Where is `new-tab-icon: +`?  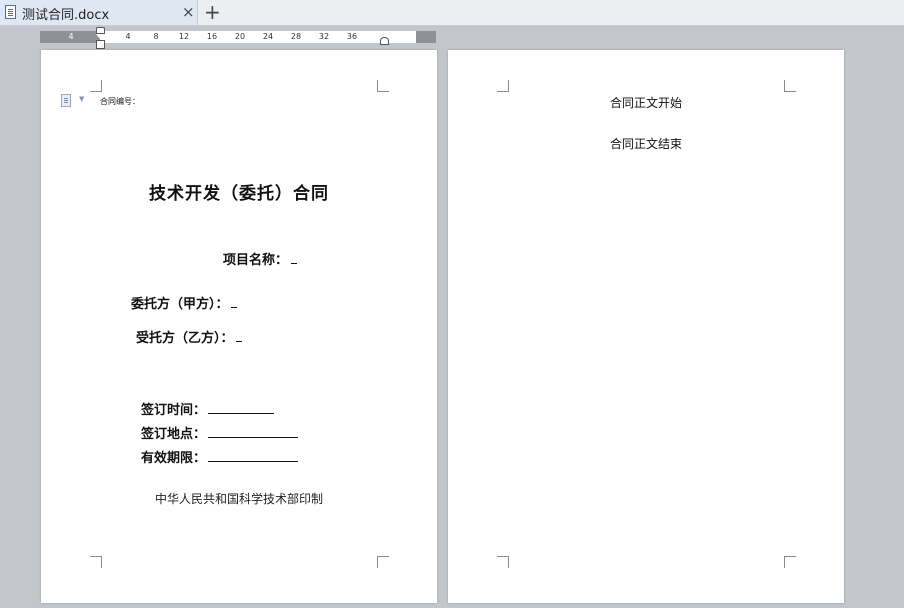
new-tab-icon: + is located at coordinates (212, 12).